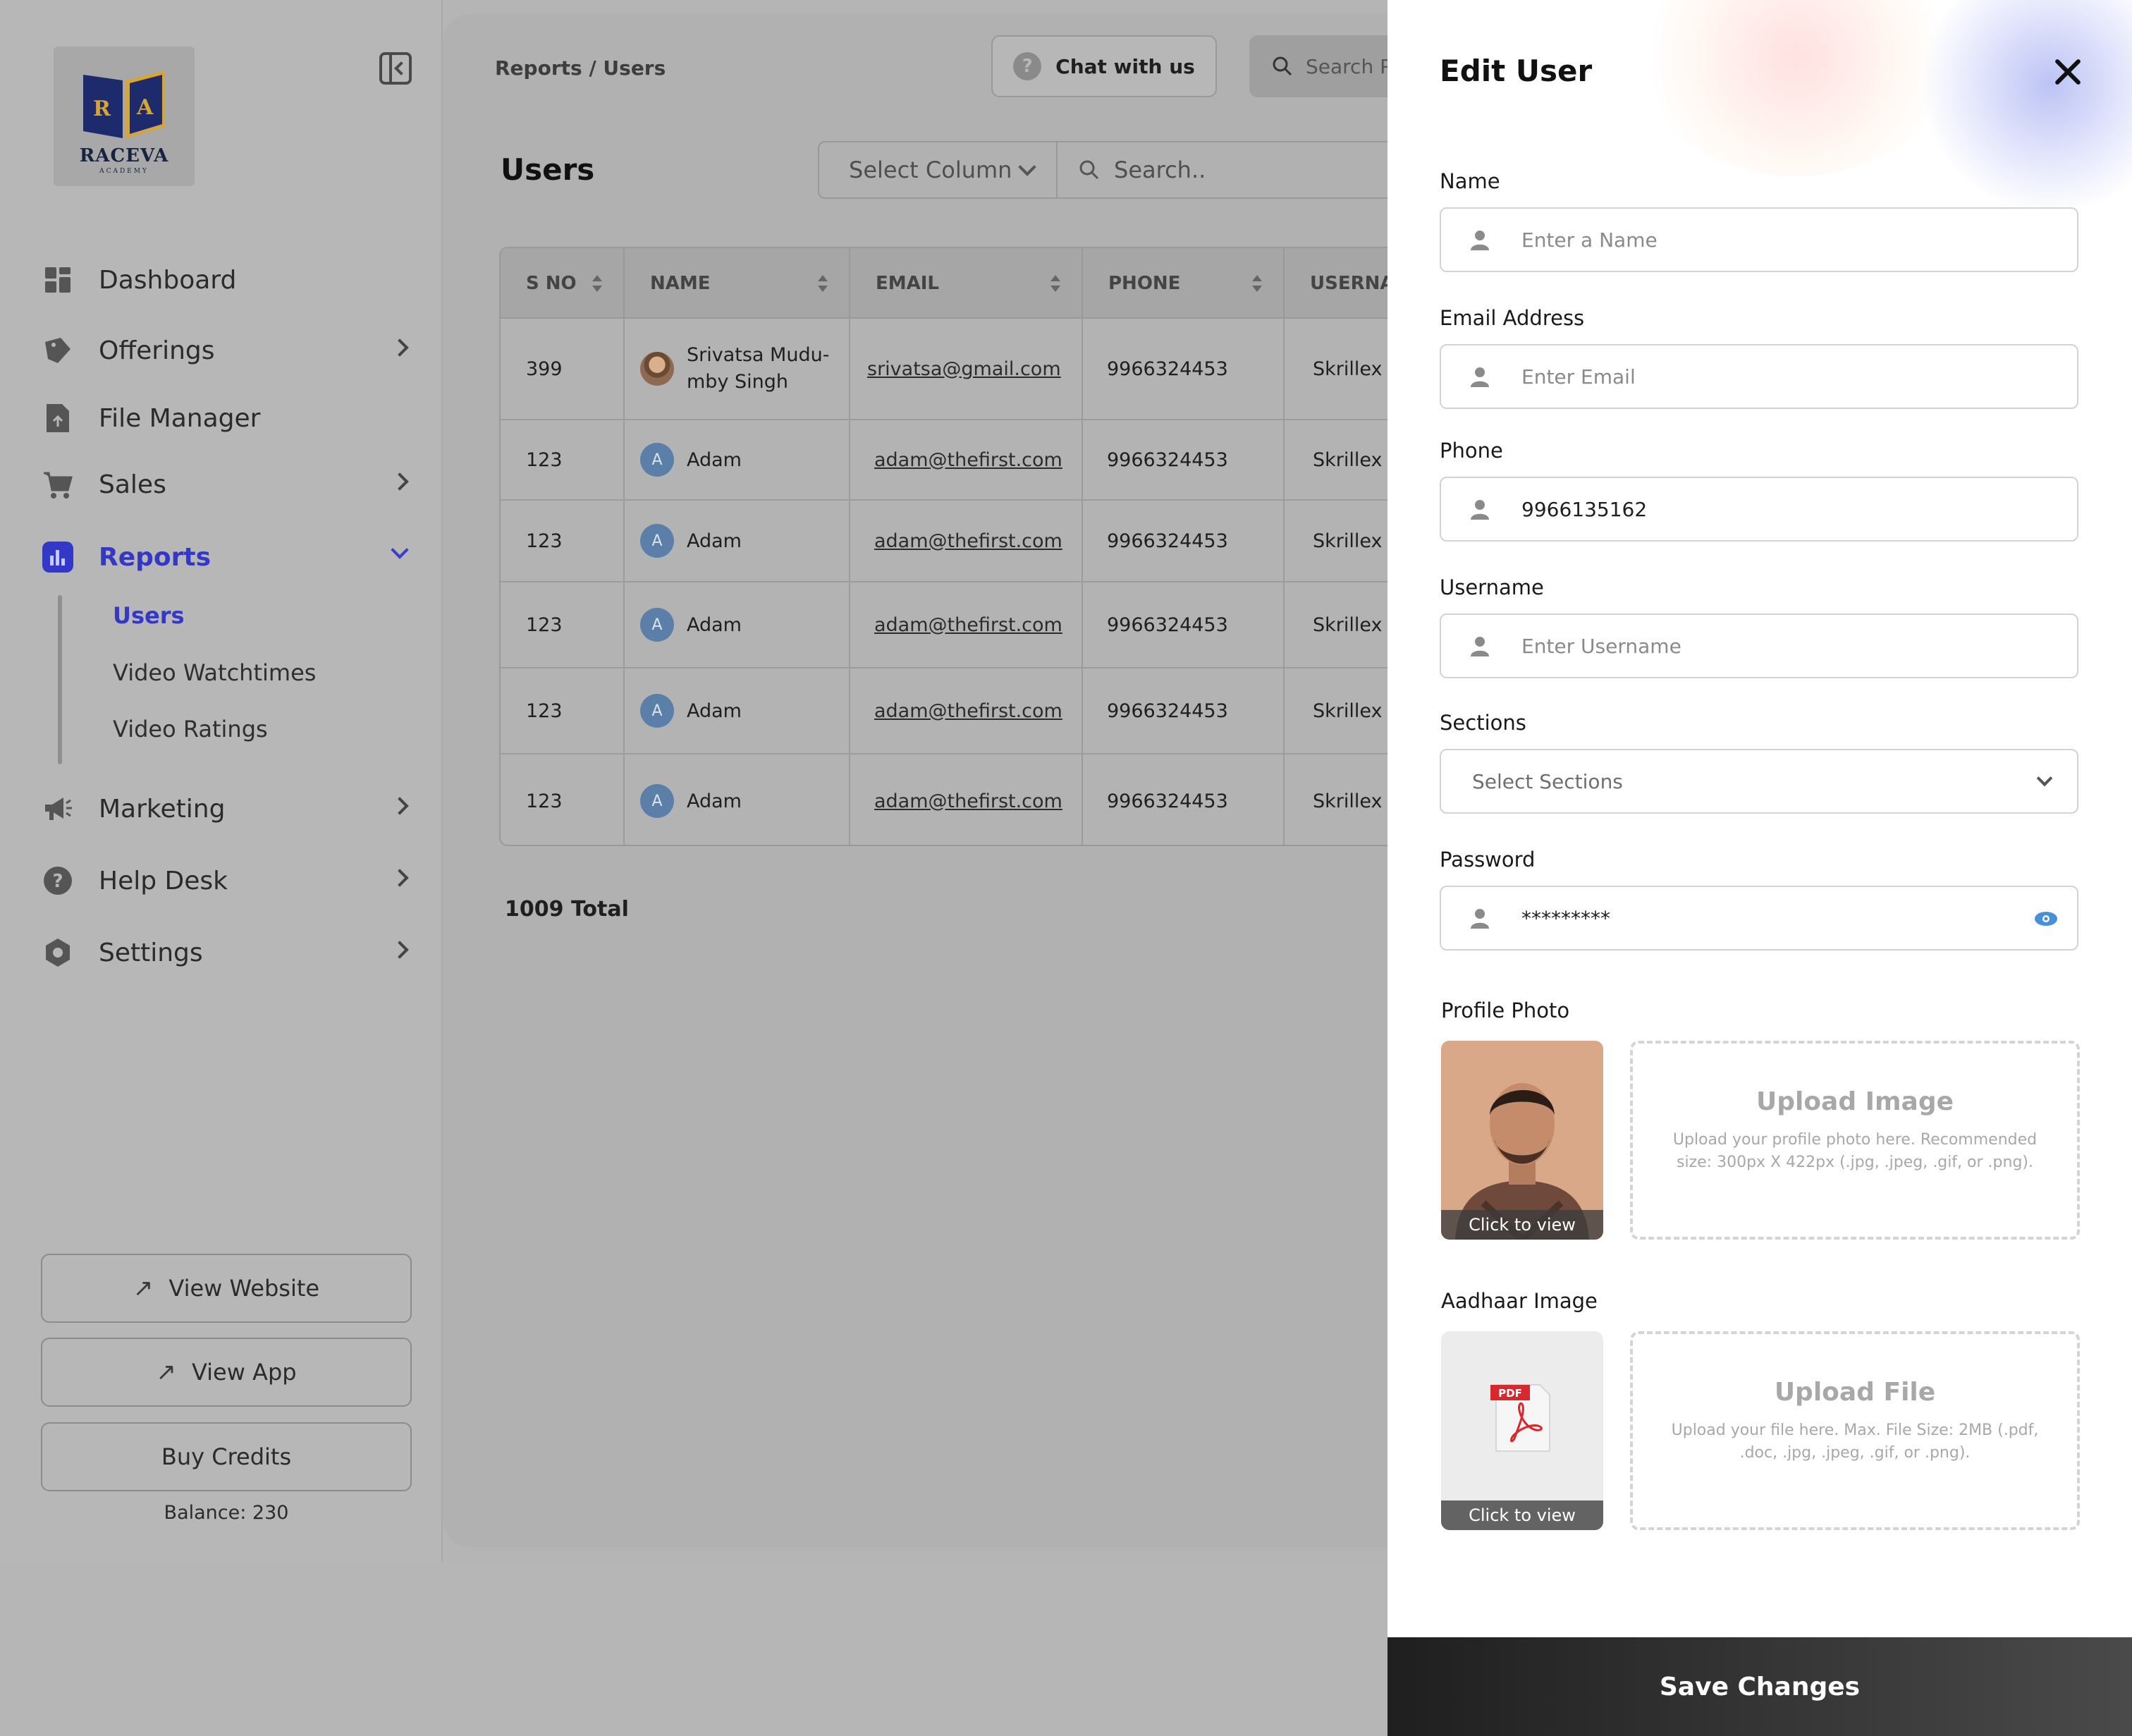  I want to click on sidebar-item-offerings: Offerings, so click(232, 350).